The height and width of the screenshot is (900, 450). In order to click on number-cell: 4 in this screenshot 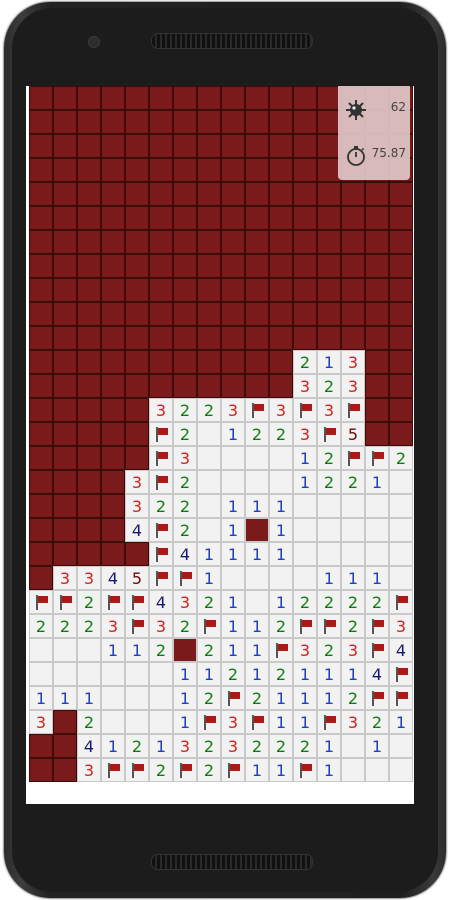, I will do `click(161, 602)`.